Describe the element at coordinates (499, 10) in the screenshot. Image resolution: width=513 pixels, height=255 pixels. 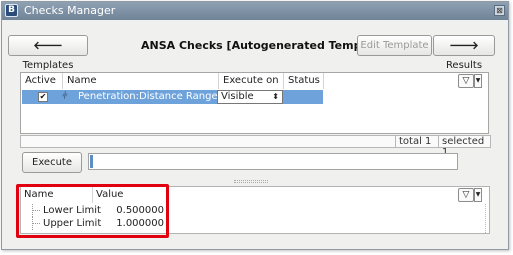
I see `close-icon: ⊠` at that location.